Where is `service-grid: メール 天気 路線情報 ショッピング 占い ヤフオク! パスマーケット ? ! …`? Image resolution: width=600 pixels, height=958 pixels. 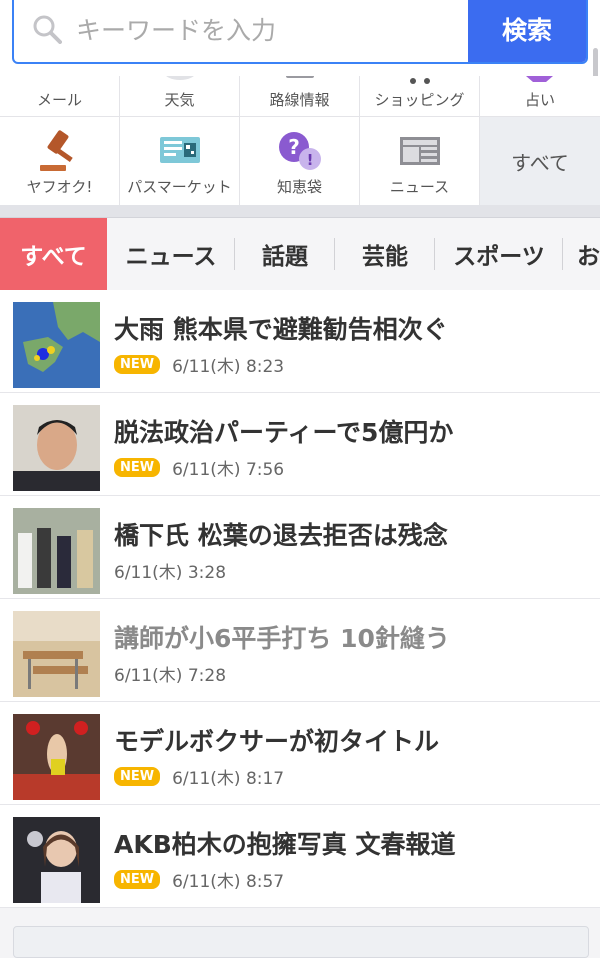 service-grid: メール 天気 路線情報 ショッピング 占い ヤフオク! パスマーケット ? ! … is located at coordinates (300, 141).